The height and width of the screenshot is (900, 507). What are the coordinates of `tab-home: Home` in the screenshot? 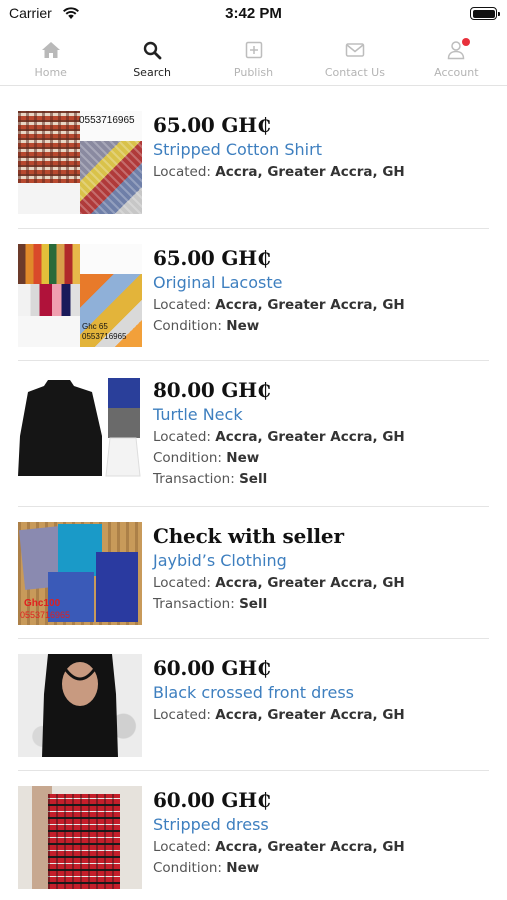 It's located at (50, 57).